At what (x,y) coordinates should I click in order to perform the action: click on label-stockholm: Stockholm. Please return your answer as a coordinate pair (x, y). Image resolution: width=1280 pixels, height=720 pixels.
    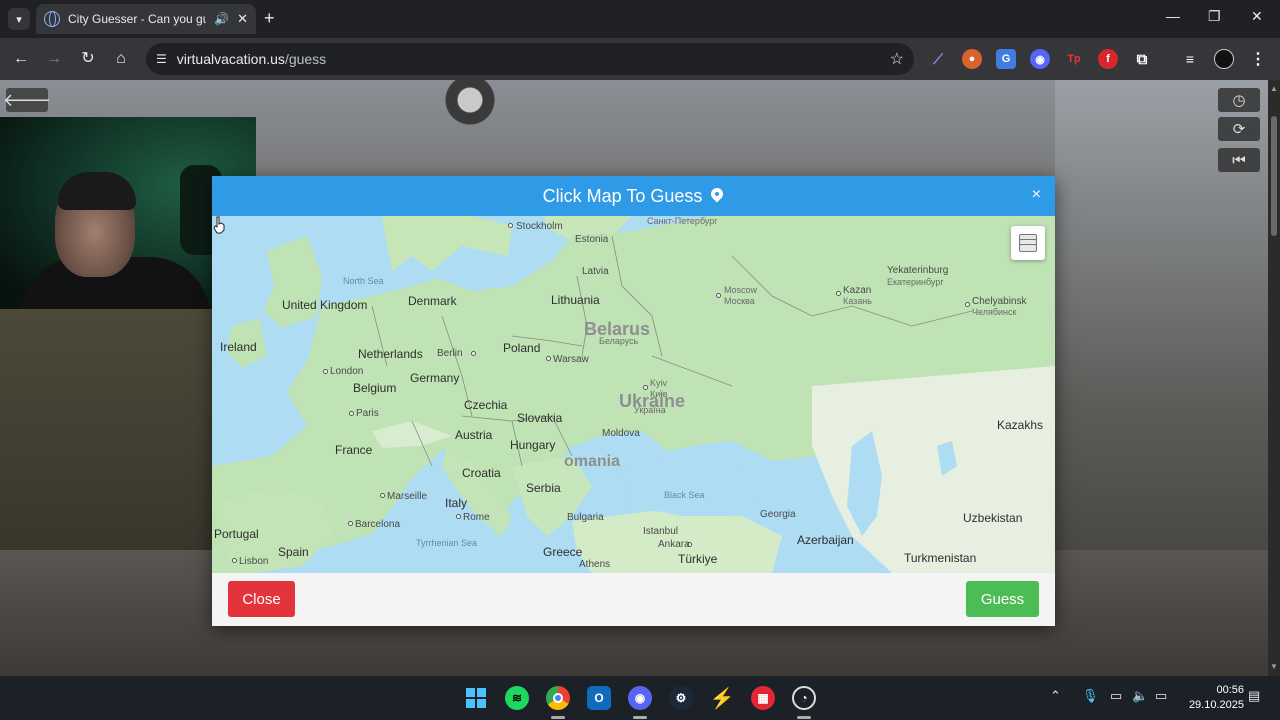
    Looking at the image, I should click on (539, 226).